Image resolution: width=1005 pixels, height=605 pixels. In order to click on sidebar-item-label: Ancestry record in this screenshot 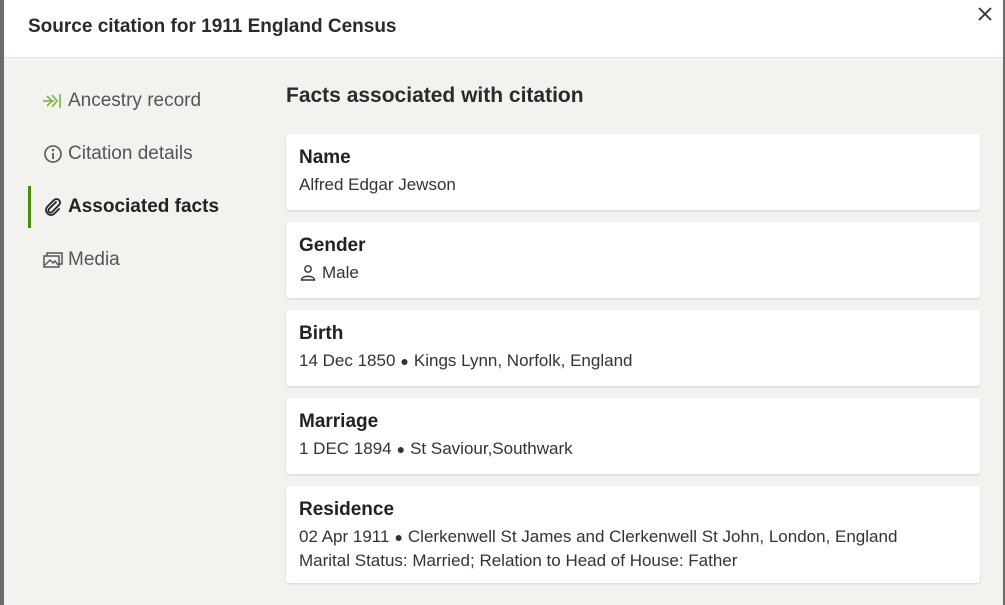, I will do `click(135, 100)`.